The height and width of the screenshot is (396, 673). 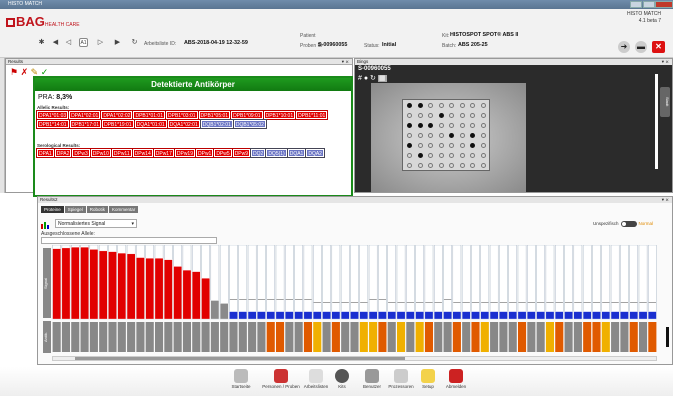 What do you see at coordinates (624, 47) in the screenshot?
I see `save-icon: ➜` at bounding box center [624, 47].